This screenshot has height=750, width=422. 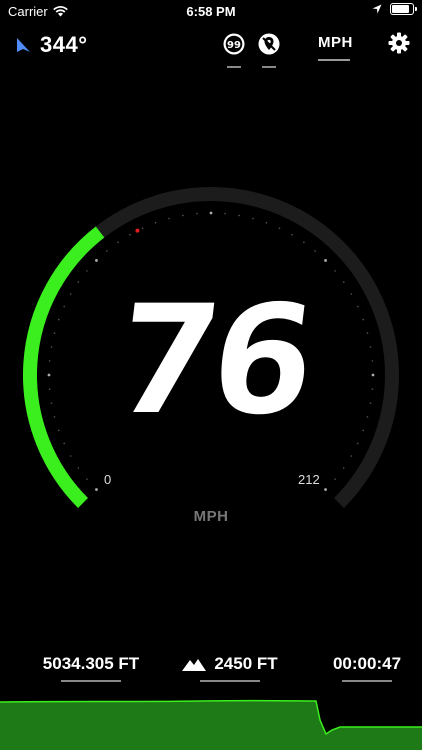 What do you see at coordinates (246, 663) in the screenshot?
I see `altitude-value: 2450 FT` at bounding box center [246, 663].